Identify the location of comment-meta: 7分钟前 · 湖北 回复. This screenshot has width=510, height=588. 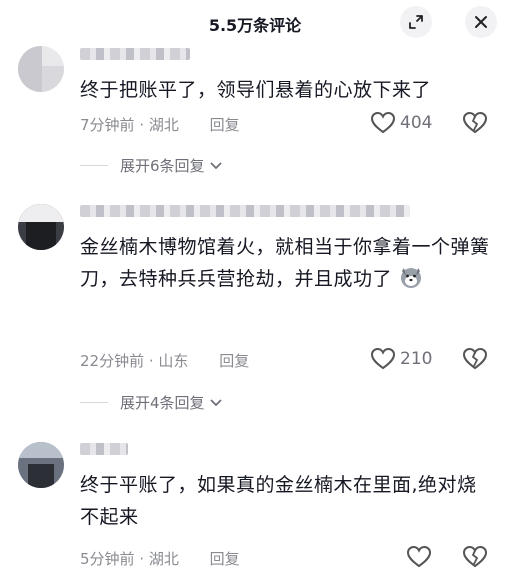
(160, 125).